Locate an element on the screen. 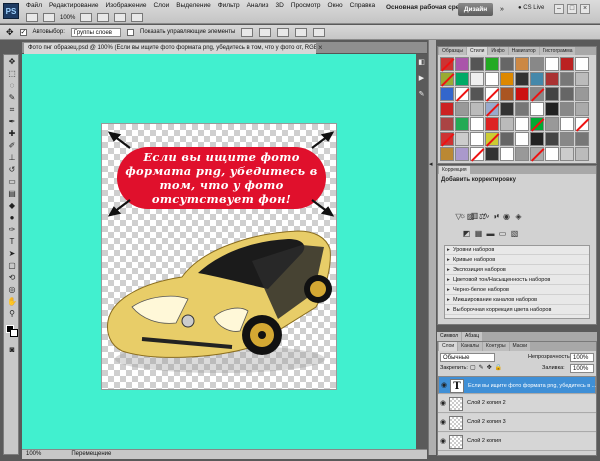  align-bottom-icon is located at coordinates (283, 32).